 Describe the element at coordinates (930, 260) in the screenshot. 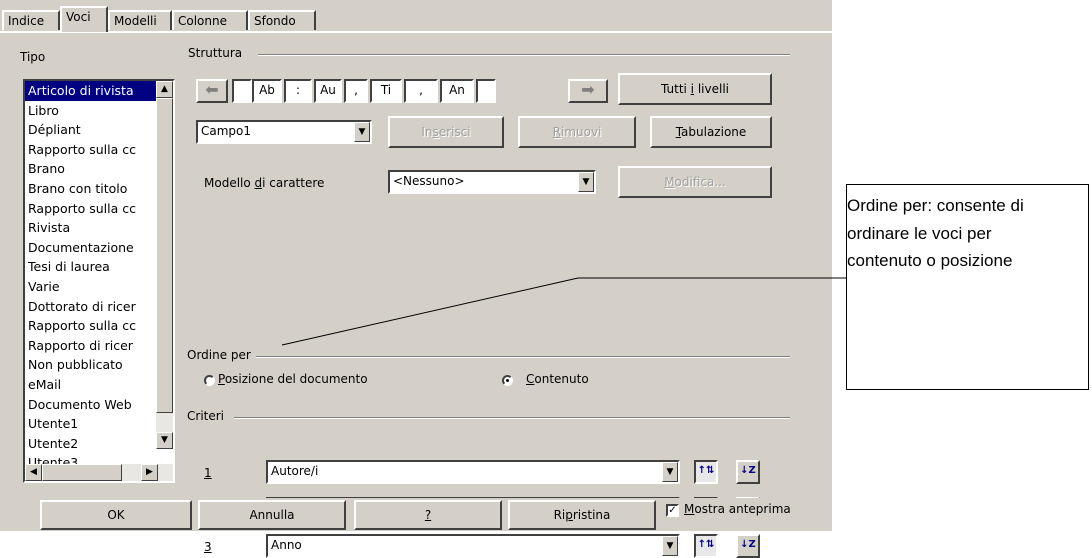

I see `callout-line: contenuto o posizione` at that location.